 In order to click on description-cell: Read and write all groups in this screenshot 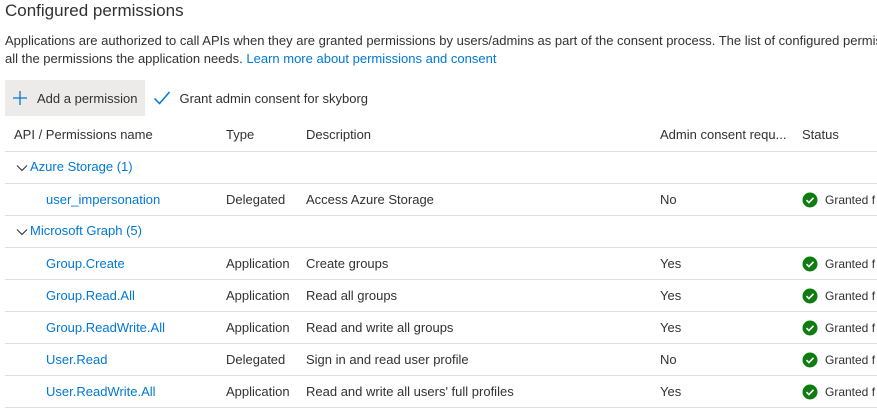, I will do `click(474, 327)`.